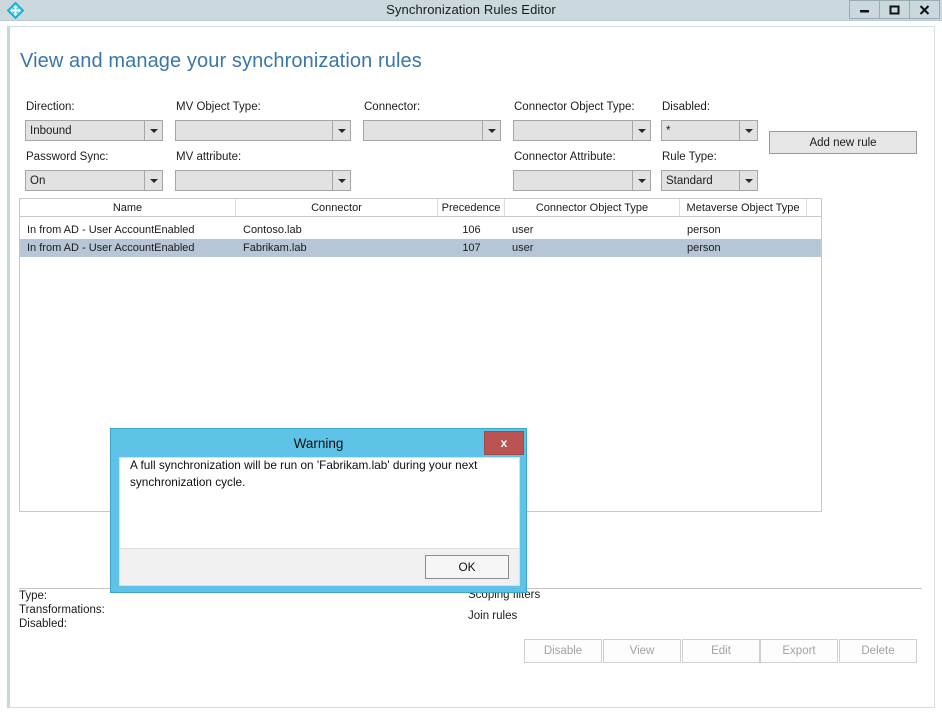 The height and width of the screenshot is (714, 942). What do you see at coordinates (50, 107) in the screenshot?
I see `label-direction: Direction:` at bounding box center [50, 107].